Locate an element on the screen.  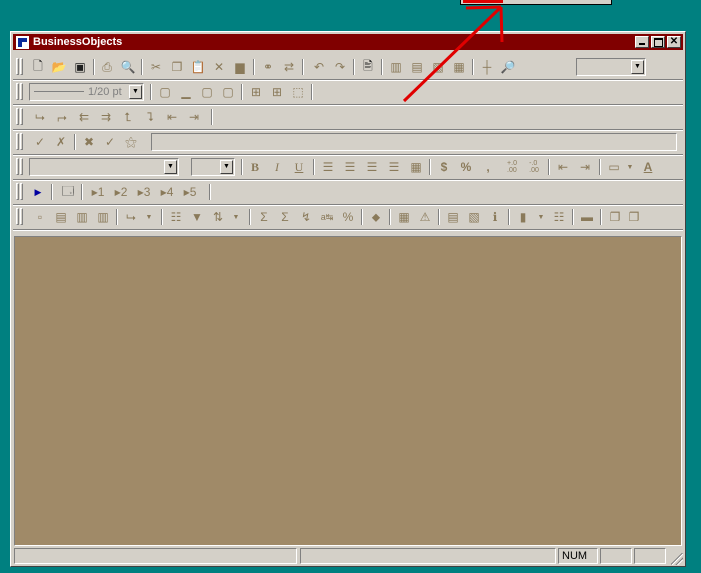
align-center-text-icon: ☰ is located at coordinates (350, 167).